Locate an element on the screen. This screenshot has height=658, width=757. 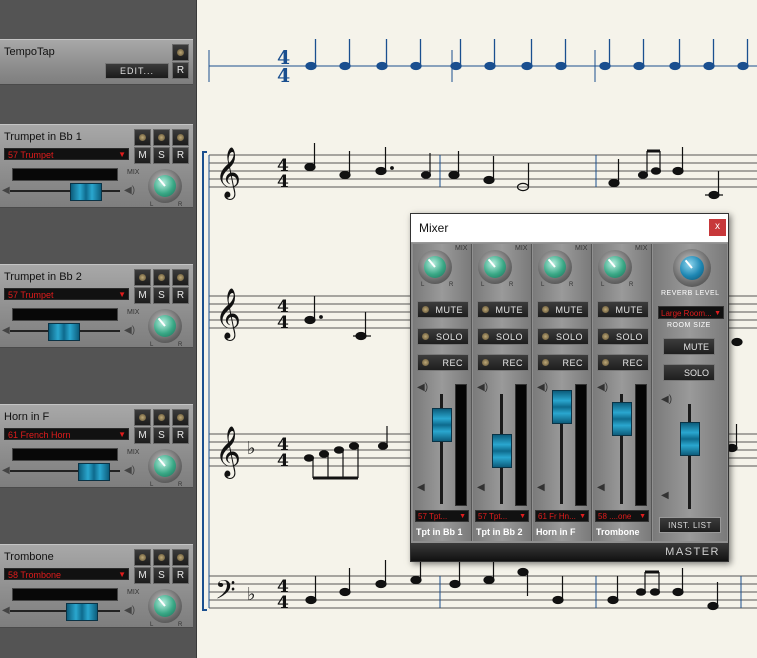
tempo-record-led-button is located at coordinates (180, 52).